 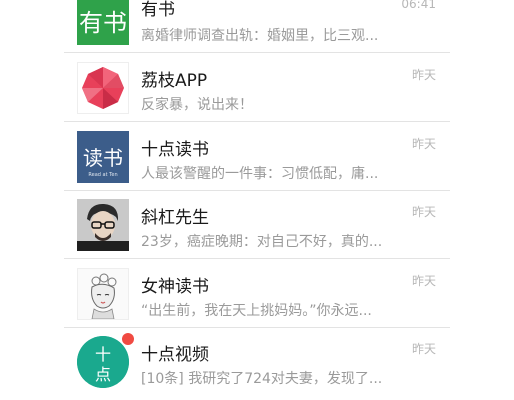 What do you see at coordinates (257, 225) in the screenshot?
I see `chat-row-xiegang: 斜杠先生 23岁，癌症晚期：对自己不好，真的... 昨天` at bounding box center [257, 225].